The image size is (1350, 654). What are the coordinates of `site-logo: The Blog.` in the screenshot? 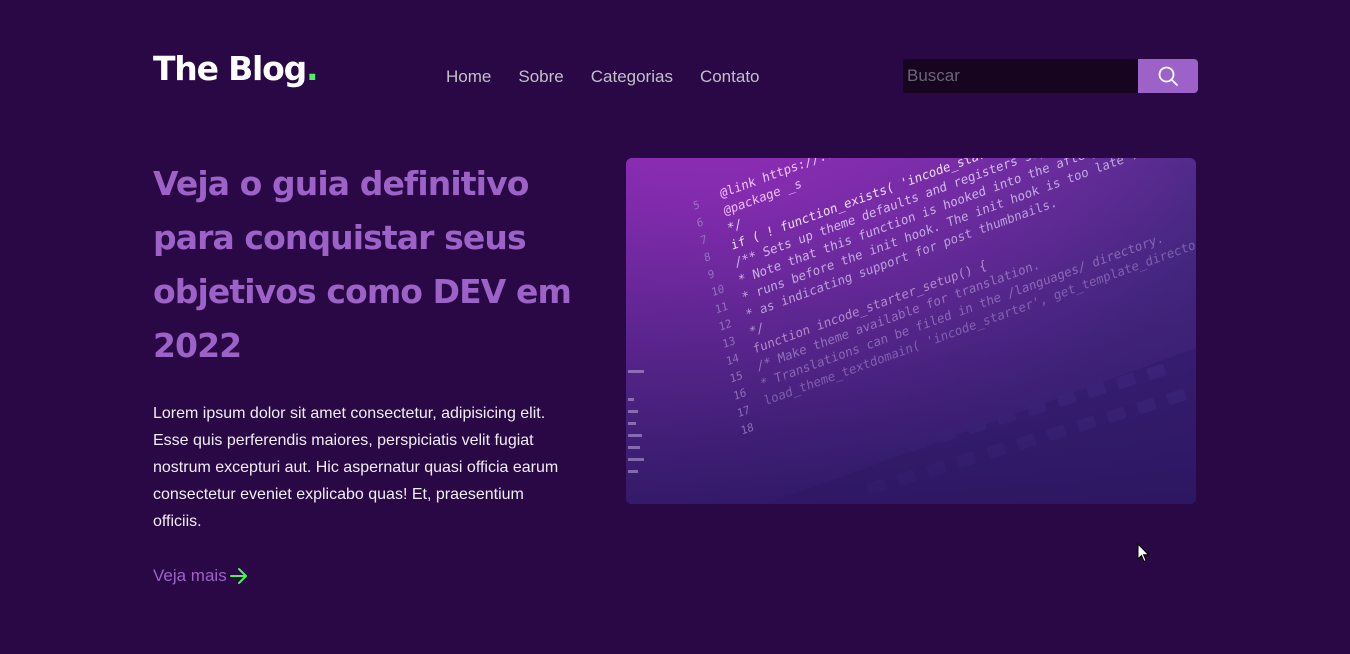 It's located at (236, 69).